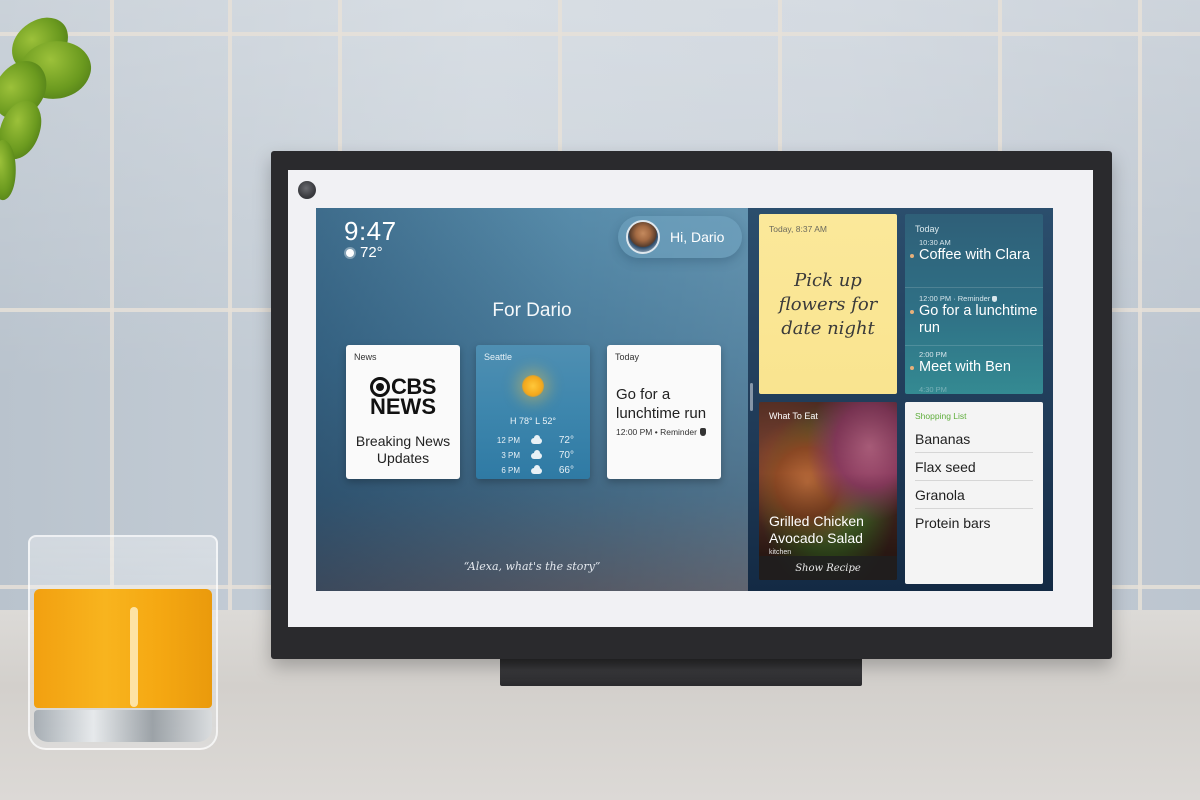 The image size is (1200, 800). Describe the element at coordinates (798, 229) in the screenshot. I see `sticky-note-timestamp: Today, 8:37 AM` at that location.